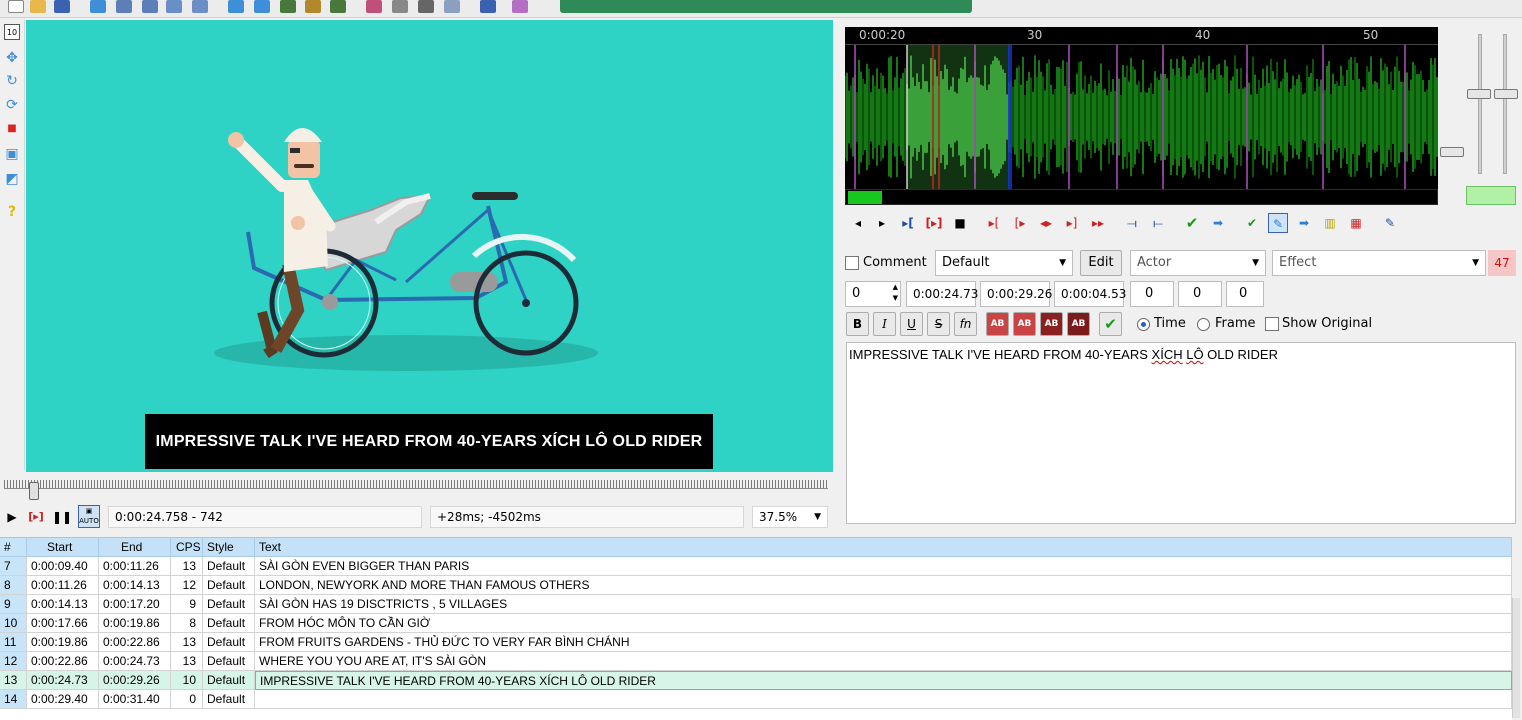 Image resolution: width=1522 pixels, height=720 pixels. I want to click on play-icon: ▶, so click(12, 517).